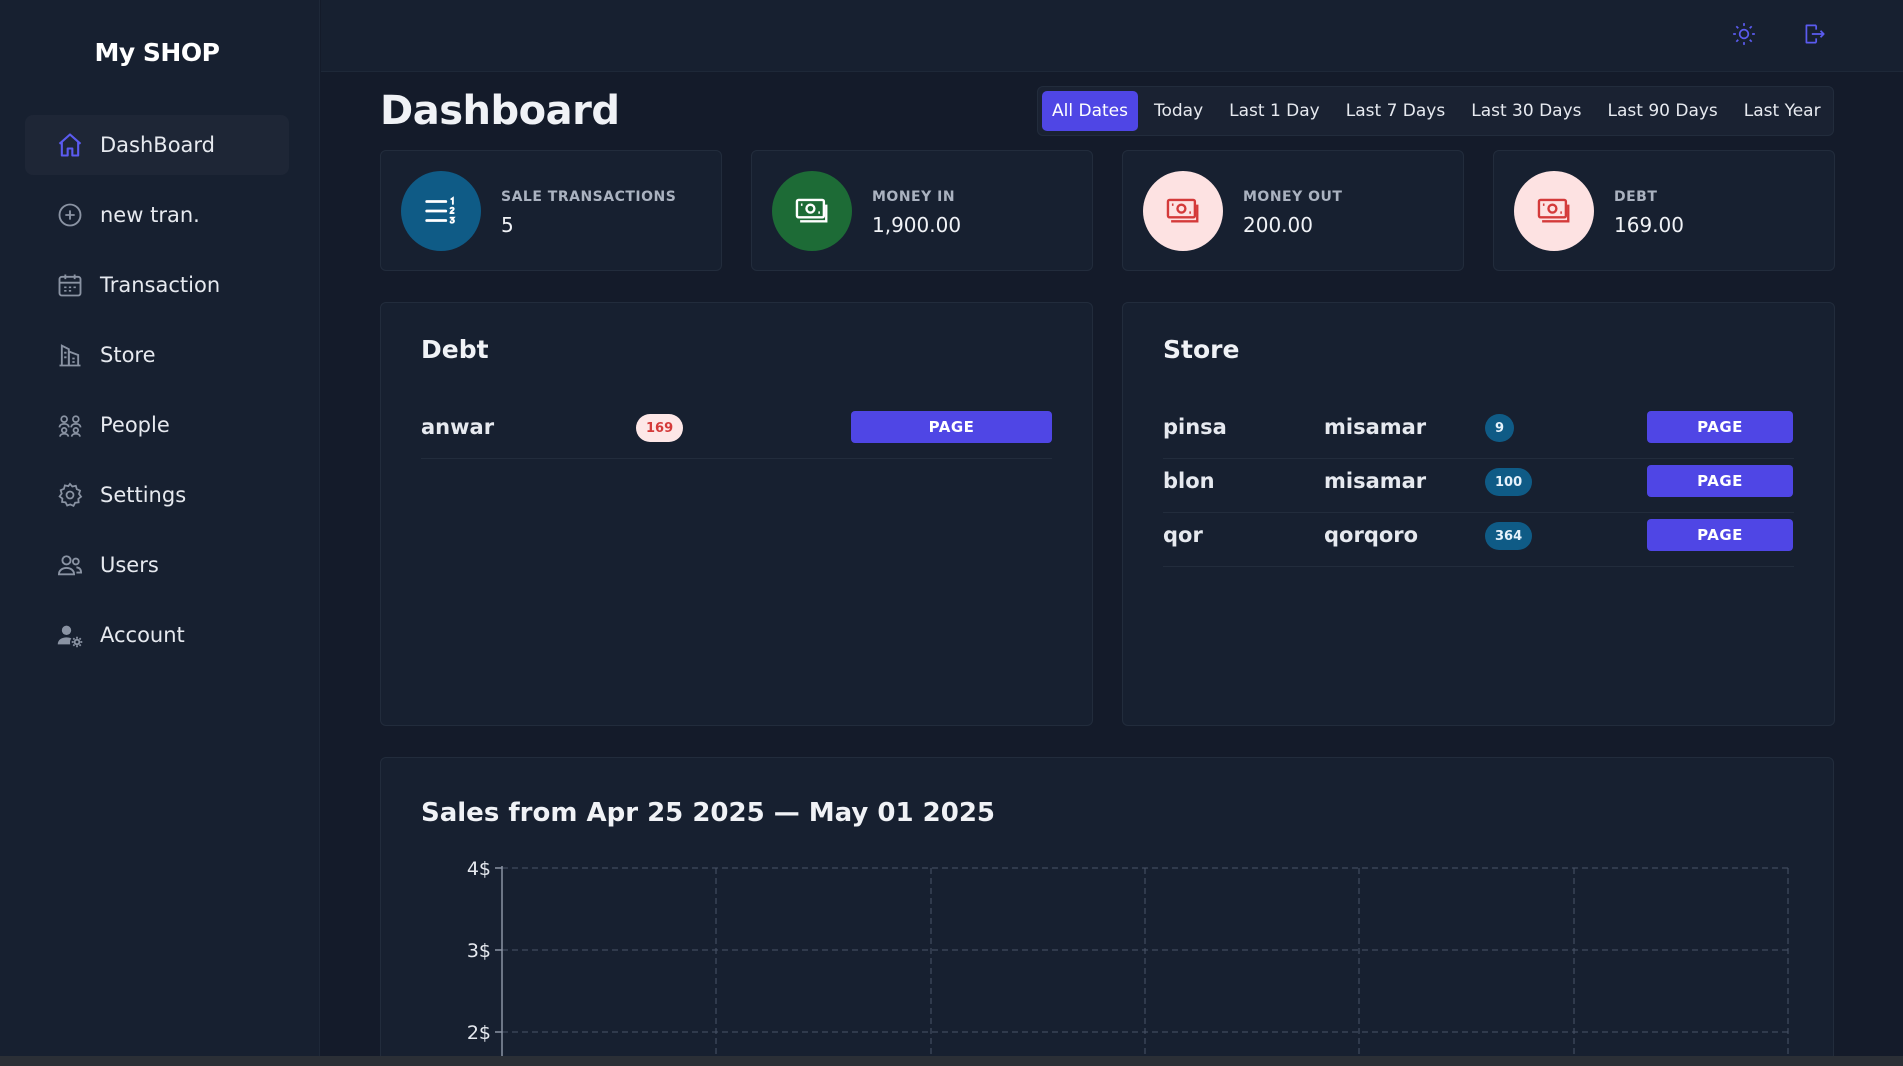  I want to click on gear-icon, so click(70, 495).